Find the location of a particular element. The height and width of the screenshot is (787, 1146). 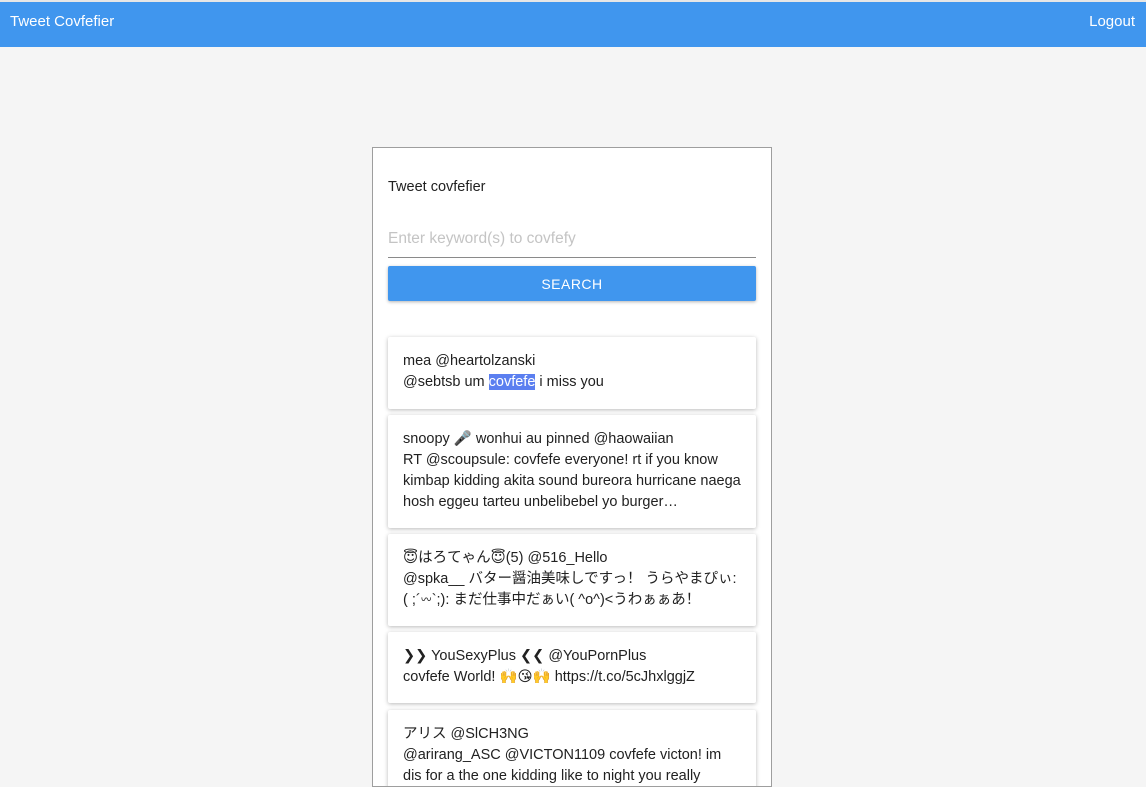

keyword-highlight: covfefe is located at coordinates (512, 382).